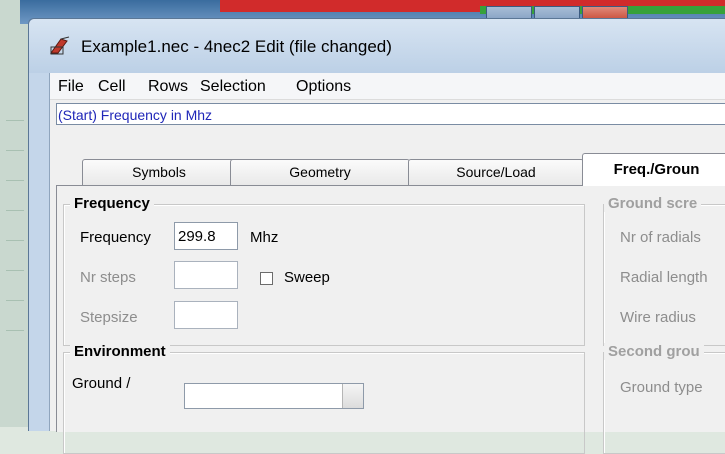 This screenshot has height=454, width=725. I want to click on sweep-checkbox, so click(266, 278).